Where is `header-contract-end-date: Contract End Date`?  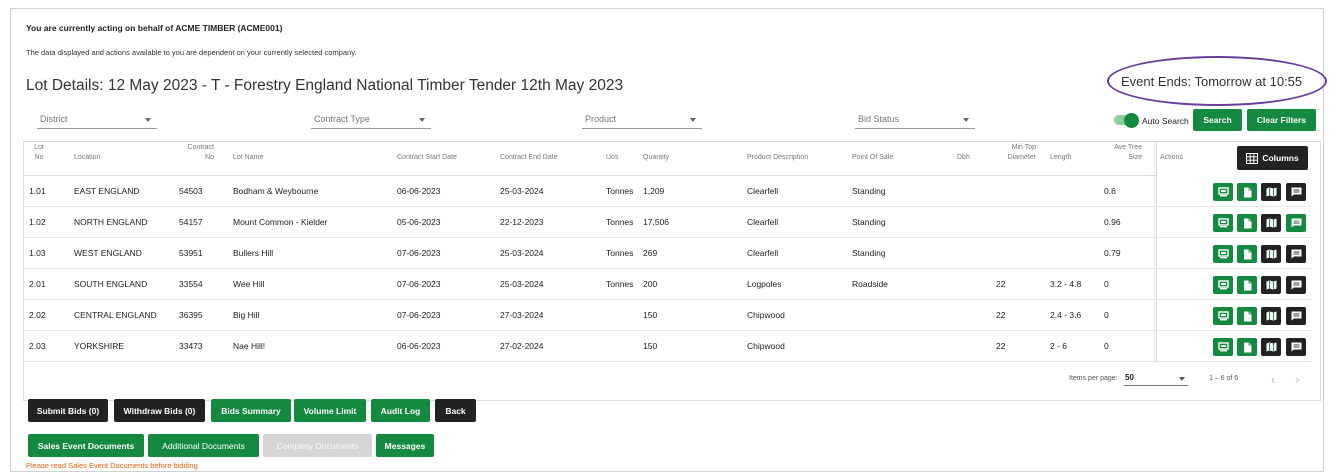
header-contract-end-date: Contract End Date is located at coordinates (529, 158).